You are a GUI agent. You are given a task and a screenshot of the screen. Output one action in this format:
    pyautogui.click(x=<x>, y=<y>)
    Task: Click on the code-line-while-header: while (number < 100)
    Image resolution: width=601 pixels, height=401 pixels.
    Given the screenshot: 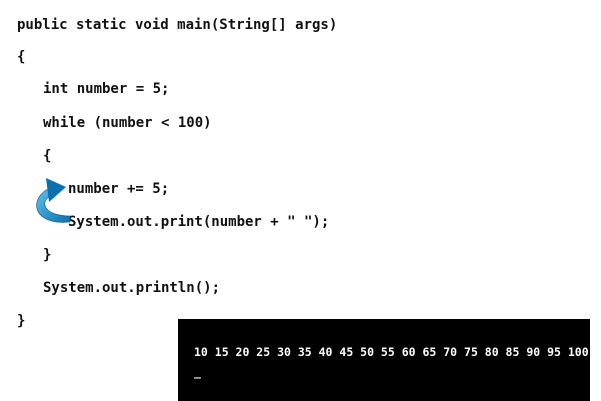 What is the action you would take?
    pyautogui.click(x=127, y=123)
    